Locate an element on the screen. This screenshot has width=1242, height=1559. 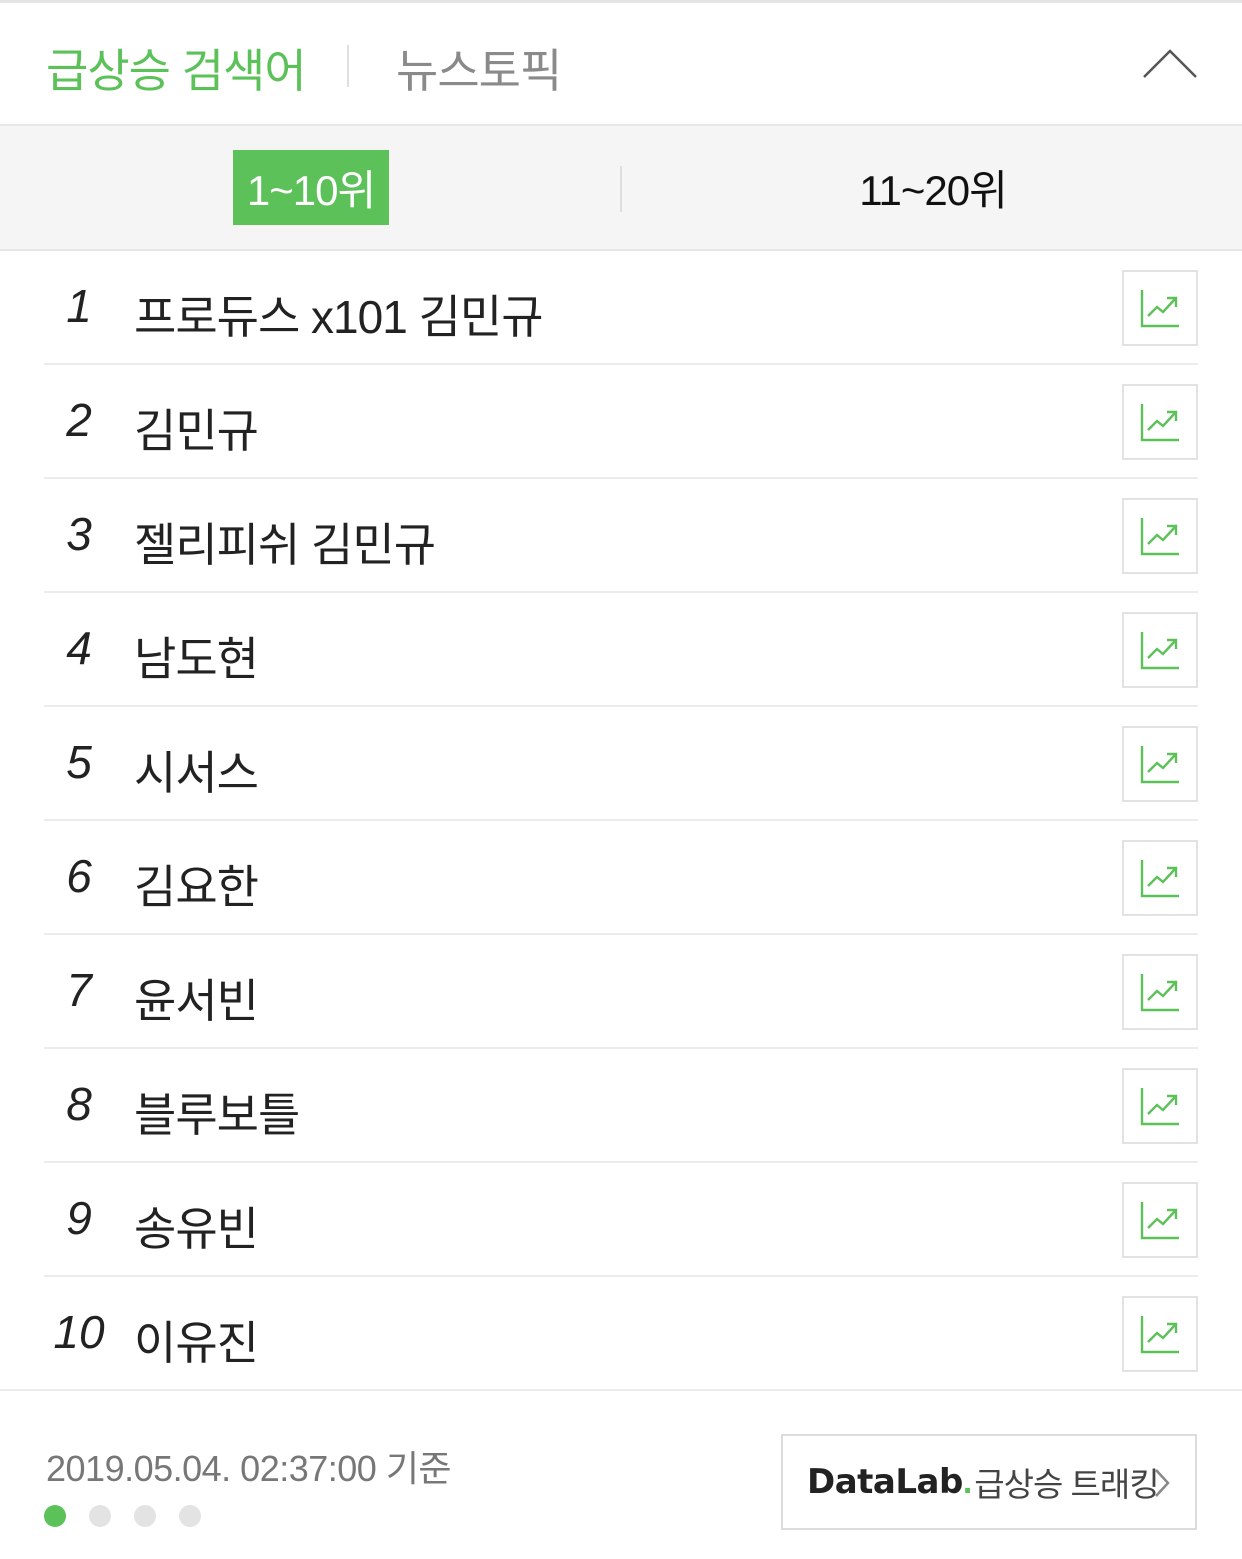
keyword-row: 3 젤리피쉬 김민규 is located at coordinates (621, 536).